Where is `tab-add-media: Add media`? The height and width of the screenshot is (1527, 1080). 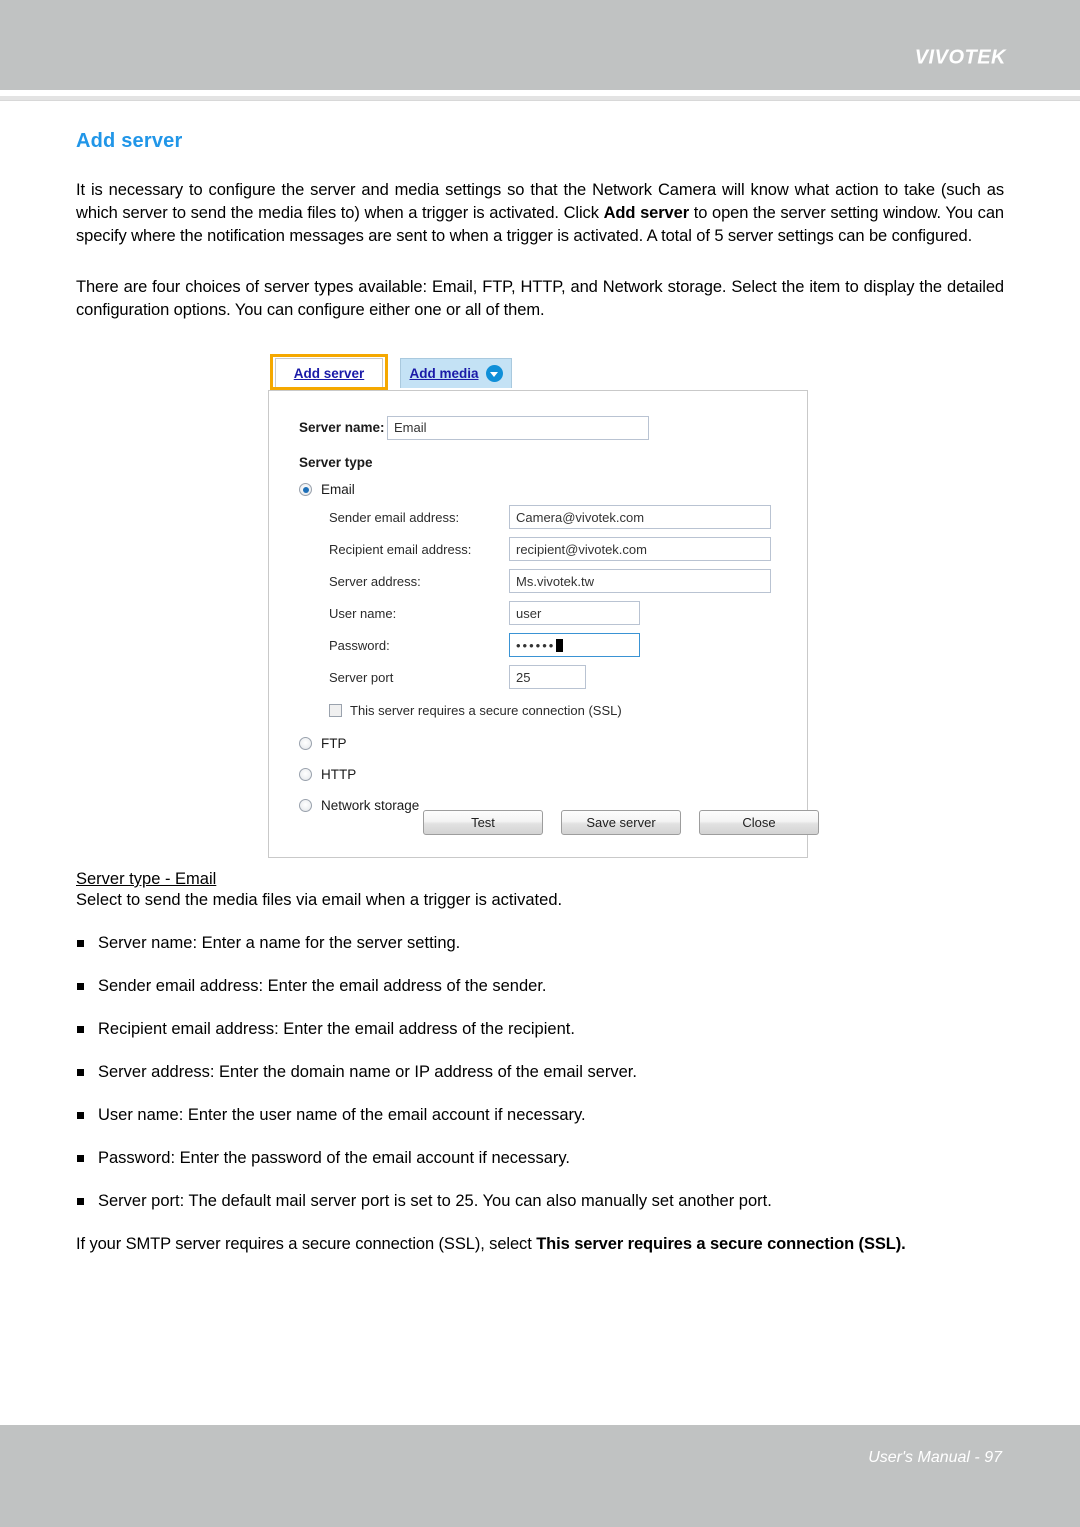 tab-add-media: Add media is located at coordinates (456, 373).